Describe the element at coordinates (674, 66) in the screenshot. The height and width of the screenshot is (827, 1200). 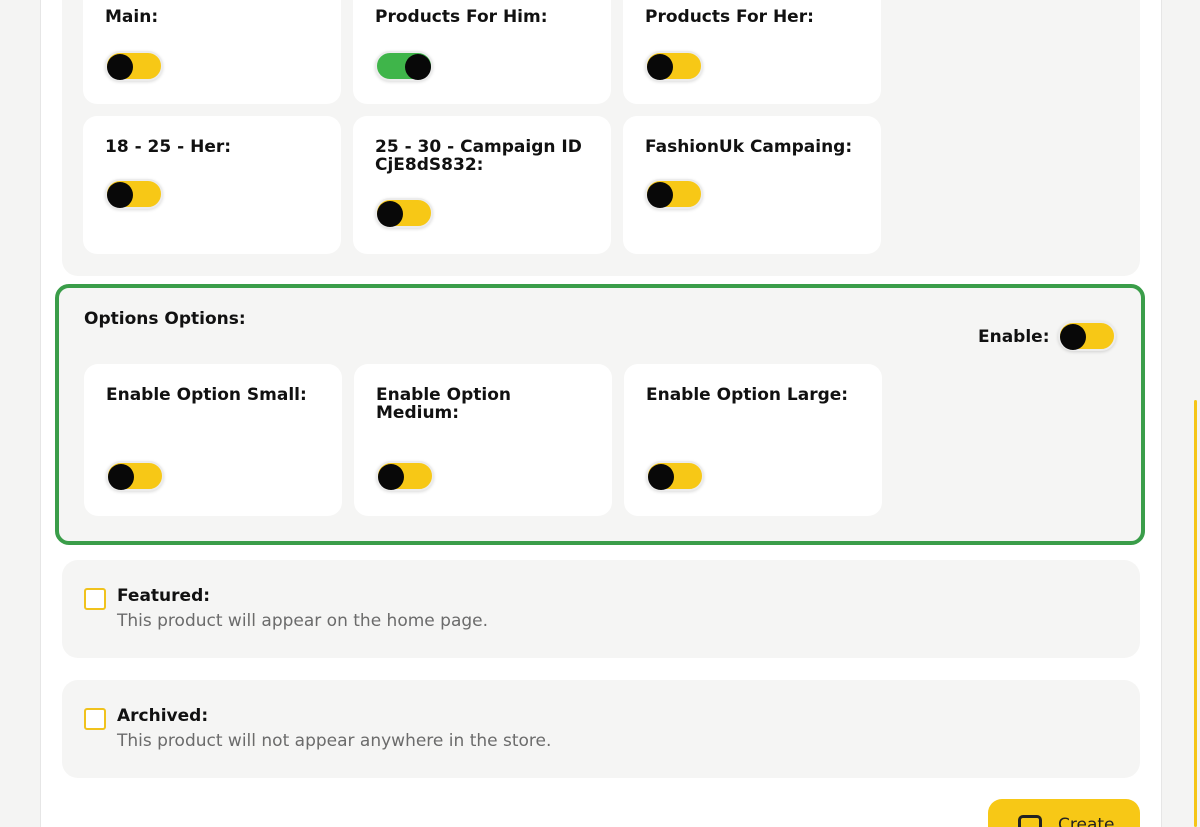
I see `collection-toggle-her` at that location.